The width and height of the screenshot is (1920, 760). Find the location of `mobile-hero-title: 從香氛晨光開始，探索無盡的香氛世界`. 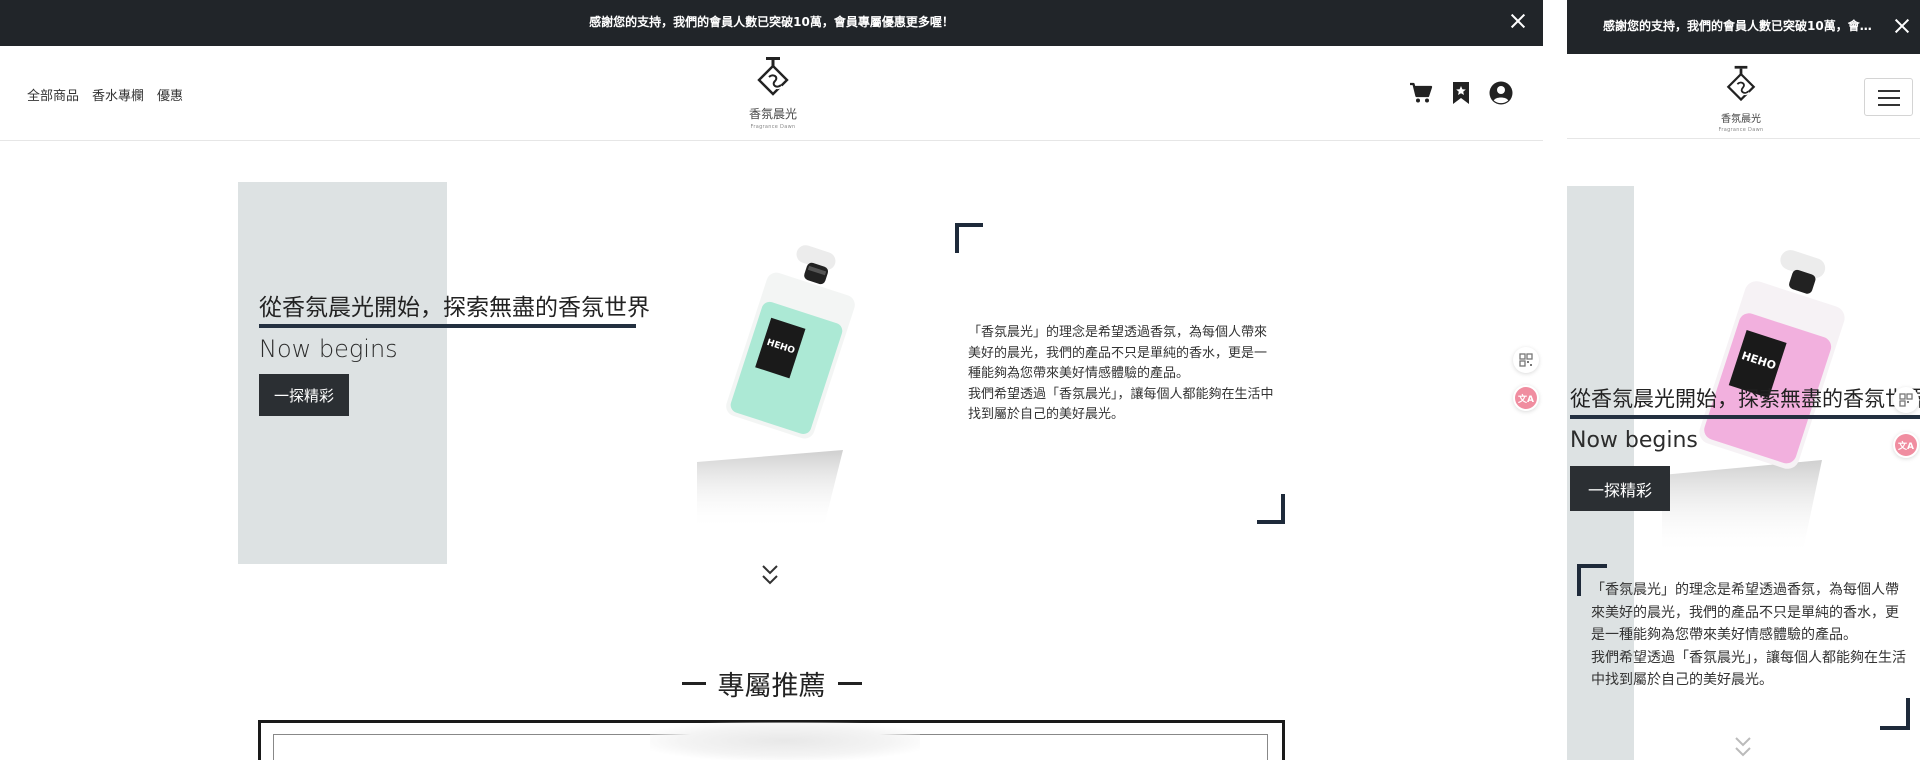

mobile-hero-title: 從香氛晨光開始，探索無盡的香氛世界 is located at coordinates (1745, 399).